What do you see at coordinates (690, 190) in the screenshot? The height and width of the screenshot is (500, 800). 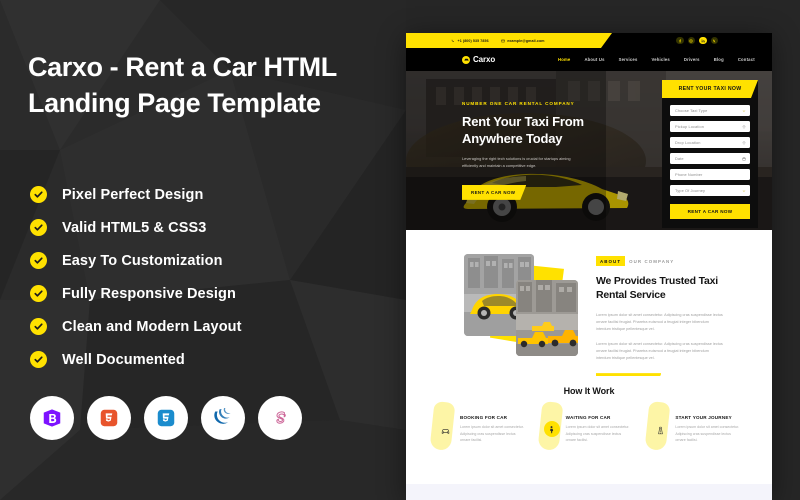 I see `field-label: Type Of Journey` at bounding box center [690, 190].